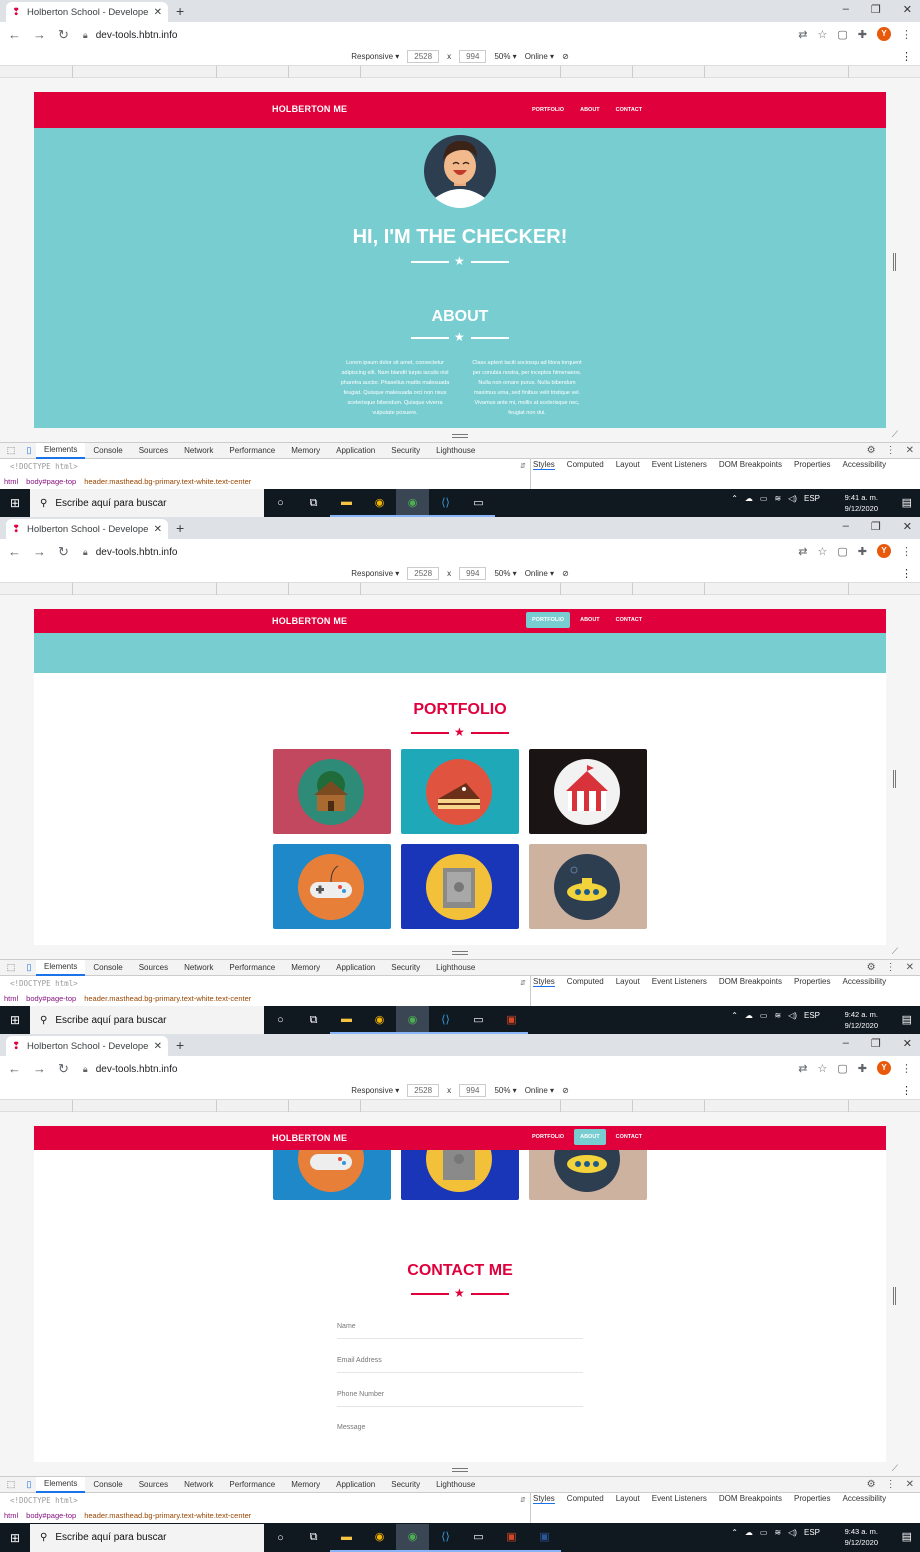  What do you see at coordinates (11, 481) in the screenshot?
I see `crumb-html: html` at bounding box center [11, 481].